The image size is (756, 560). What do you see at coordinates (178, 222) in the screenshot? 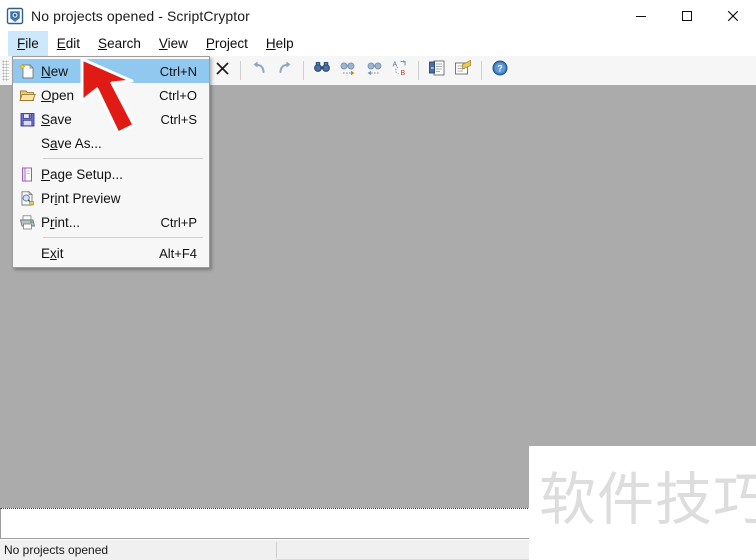
I see `menu-item-print-accel: Ctrl+P` at bounding box center [178, 222].